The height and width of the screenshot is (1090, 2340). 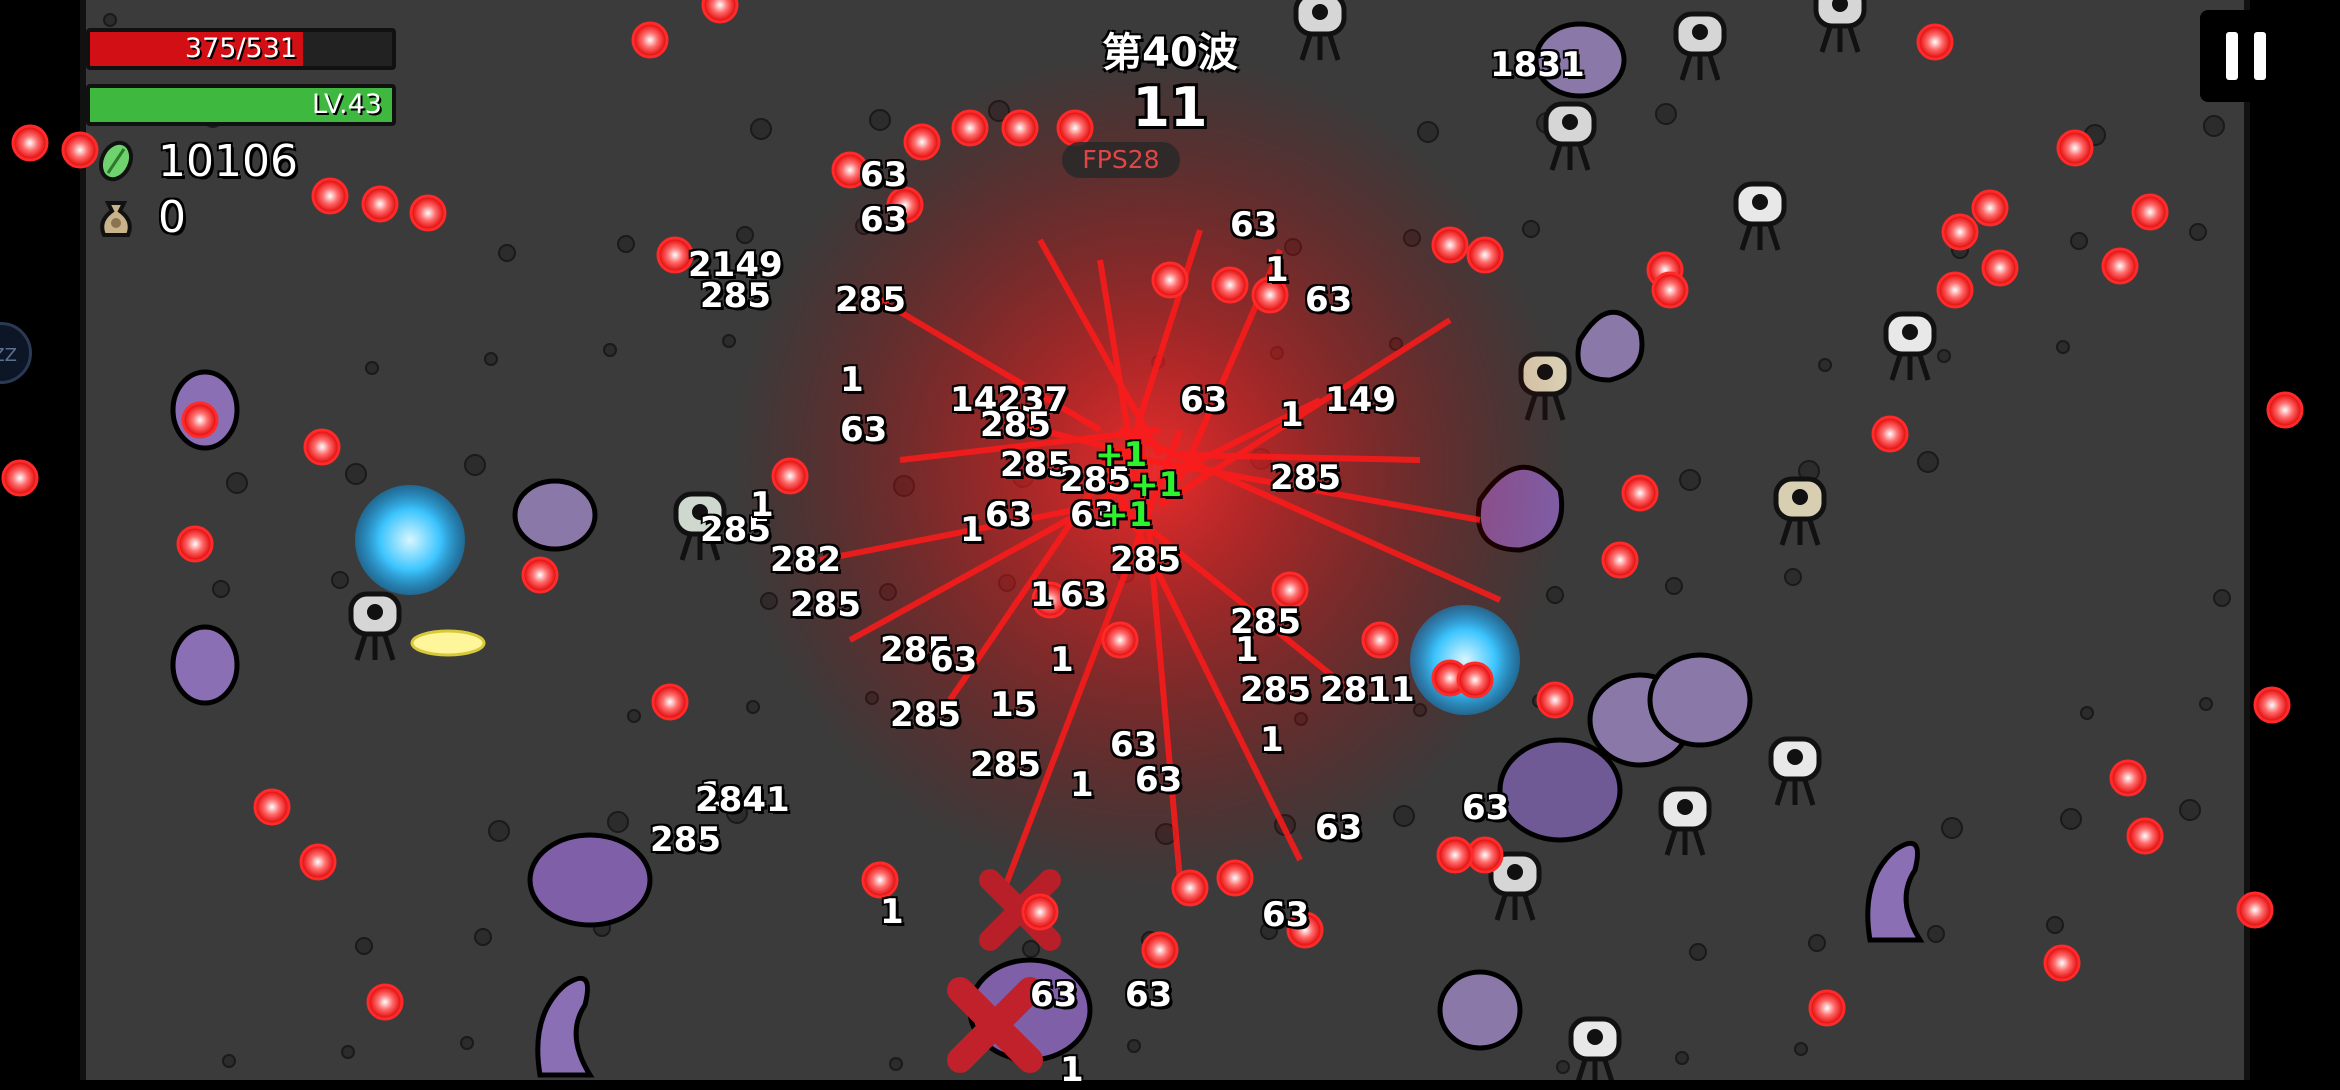 I want to click on heal-number: +1, so click(x=1126, y=515).